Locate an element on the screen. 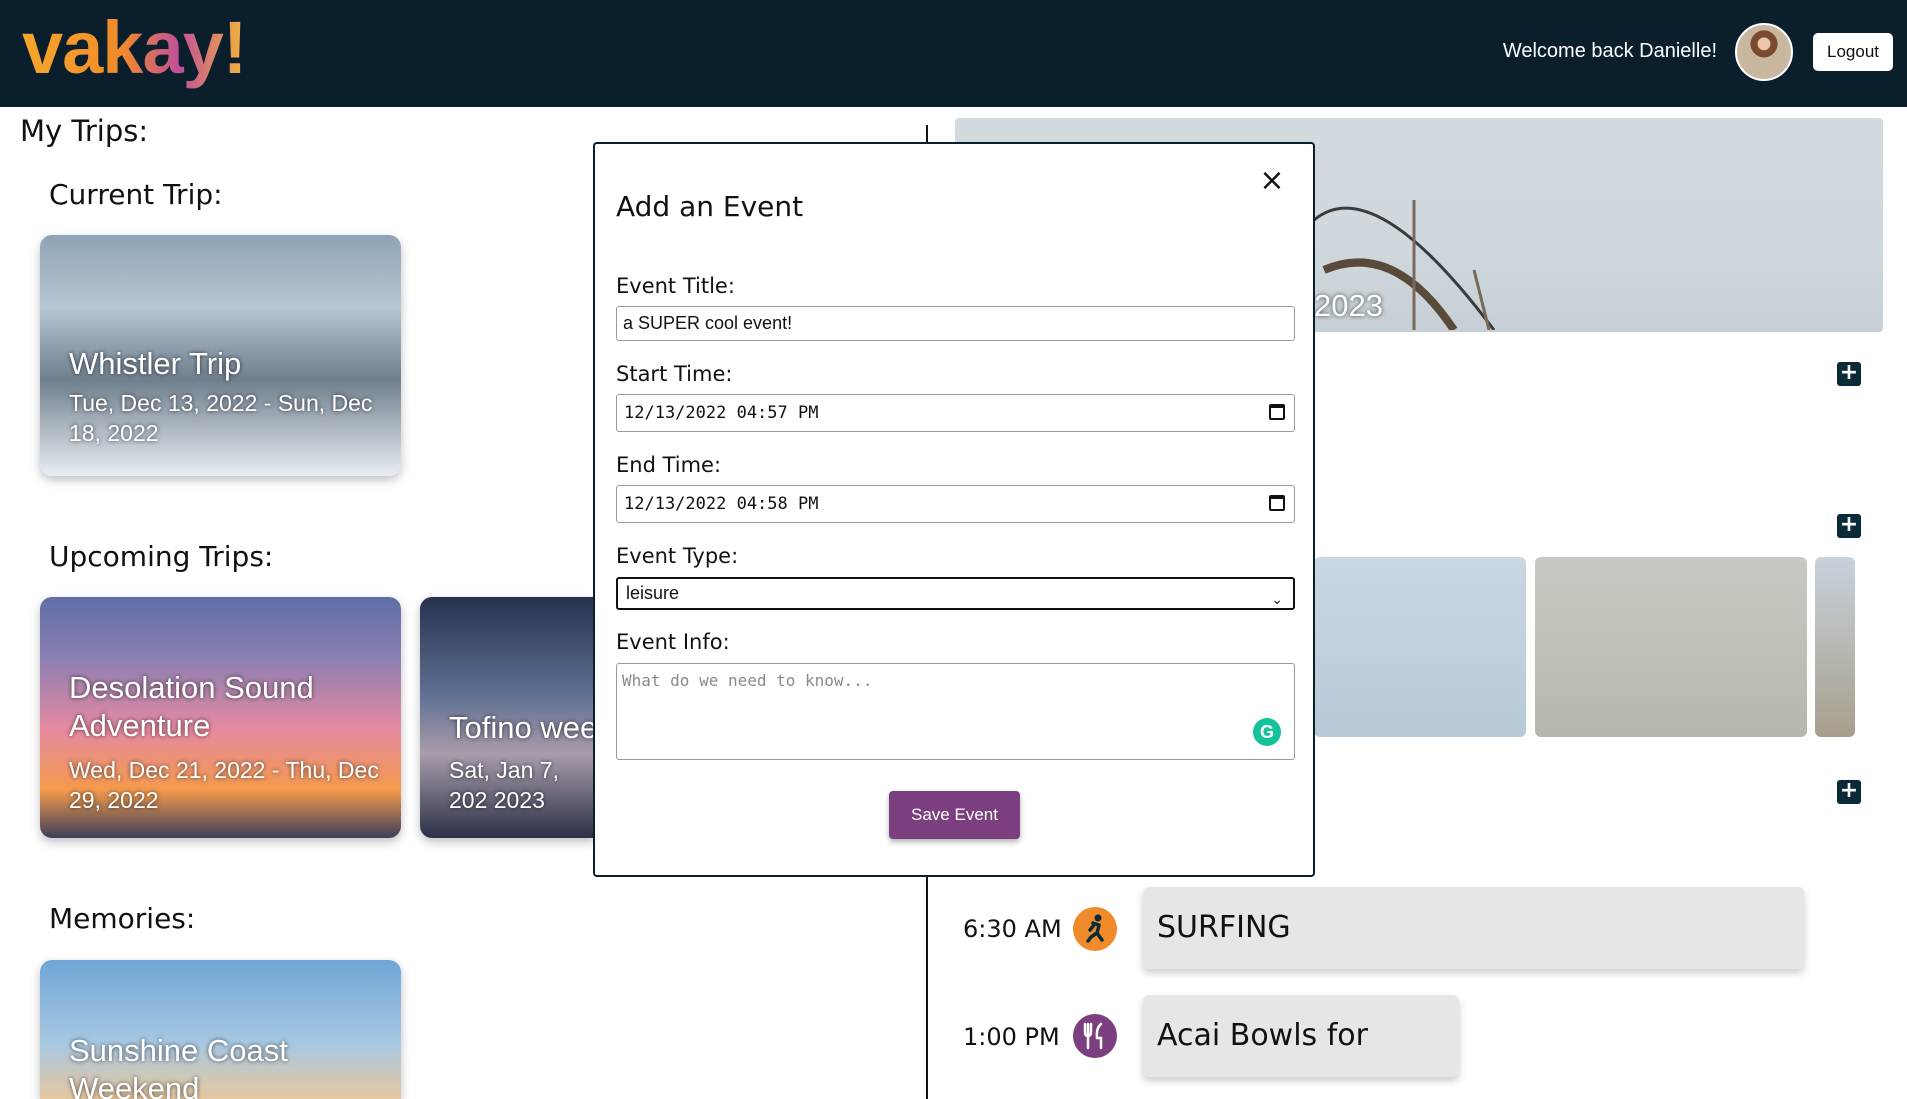 The width and height of the screenshot is (1907, 1099). event-type-value: leisure is located at coordinates (653, 593).